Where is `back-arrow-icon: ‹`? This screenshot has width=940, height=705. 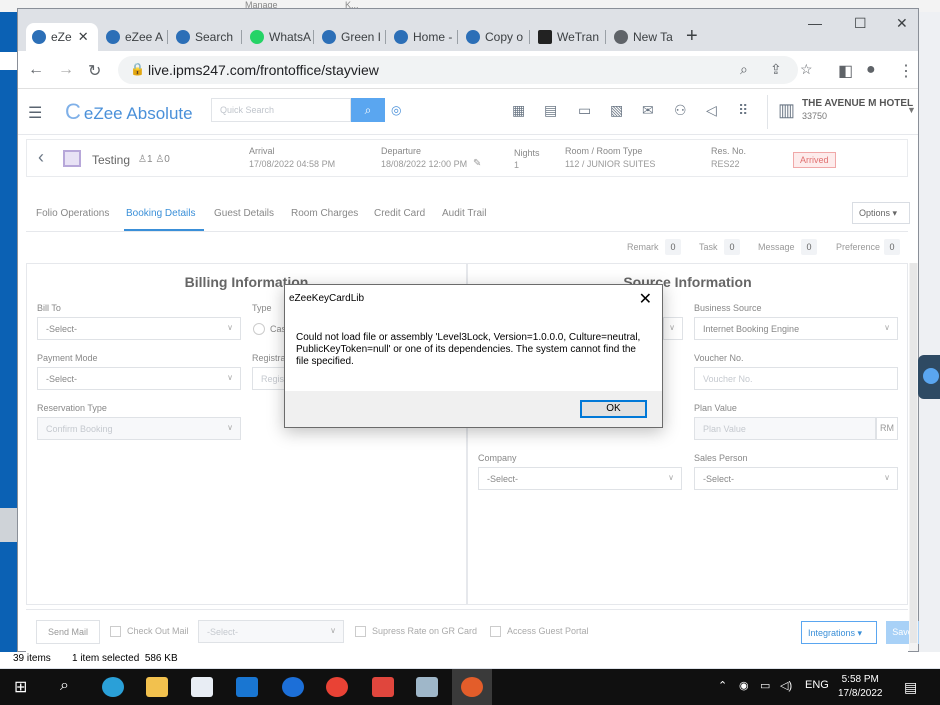
back-arrow-icon: ‹ is located at coordinates (41, 157).